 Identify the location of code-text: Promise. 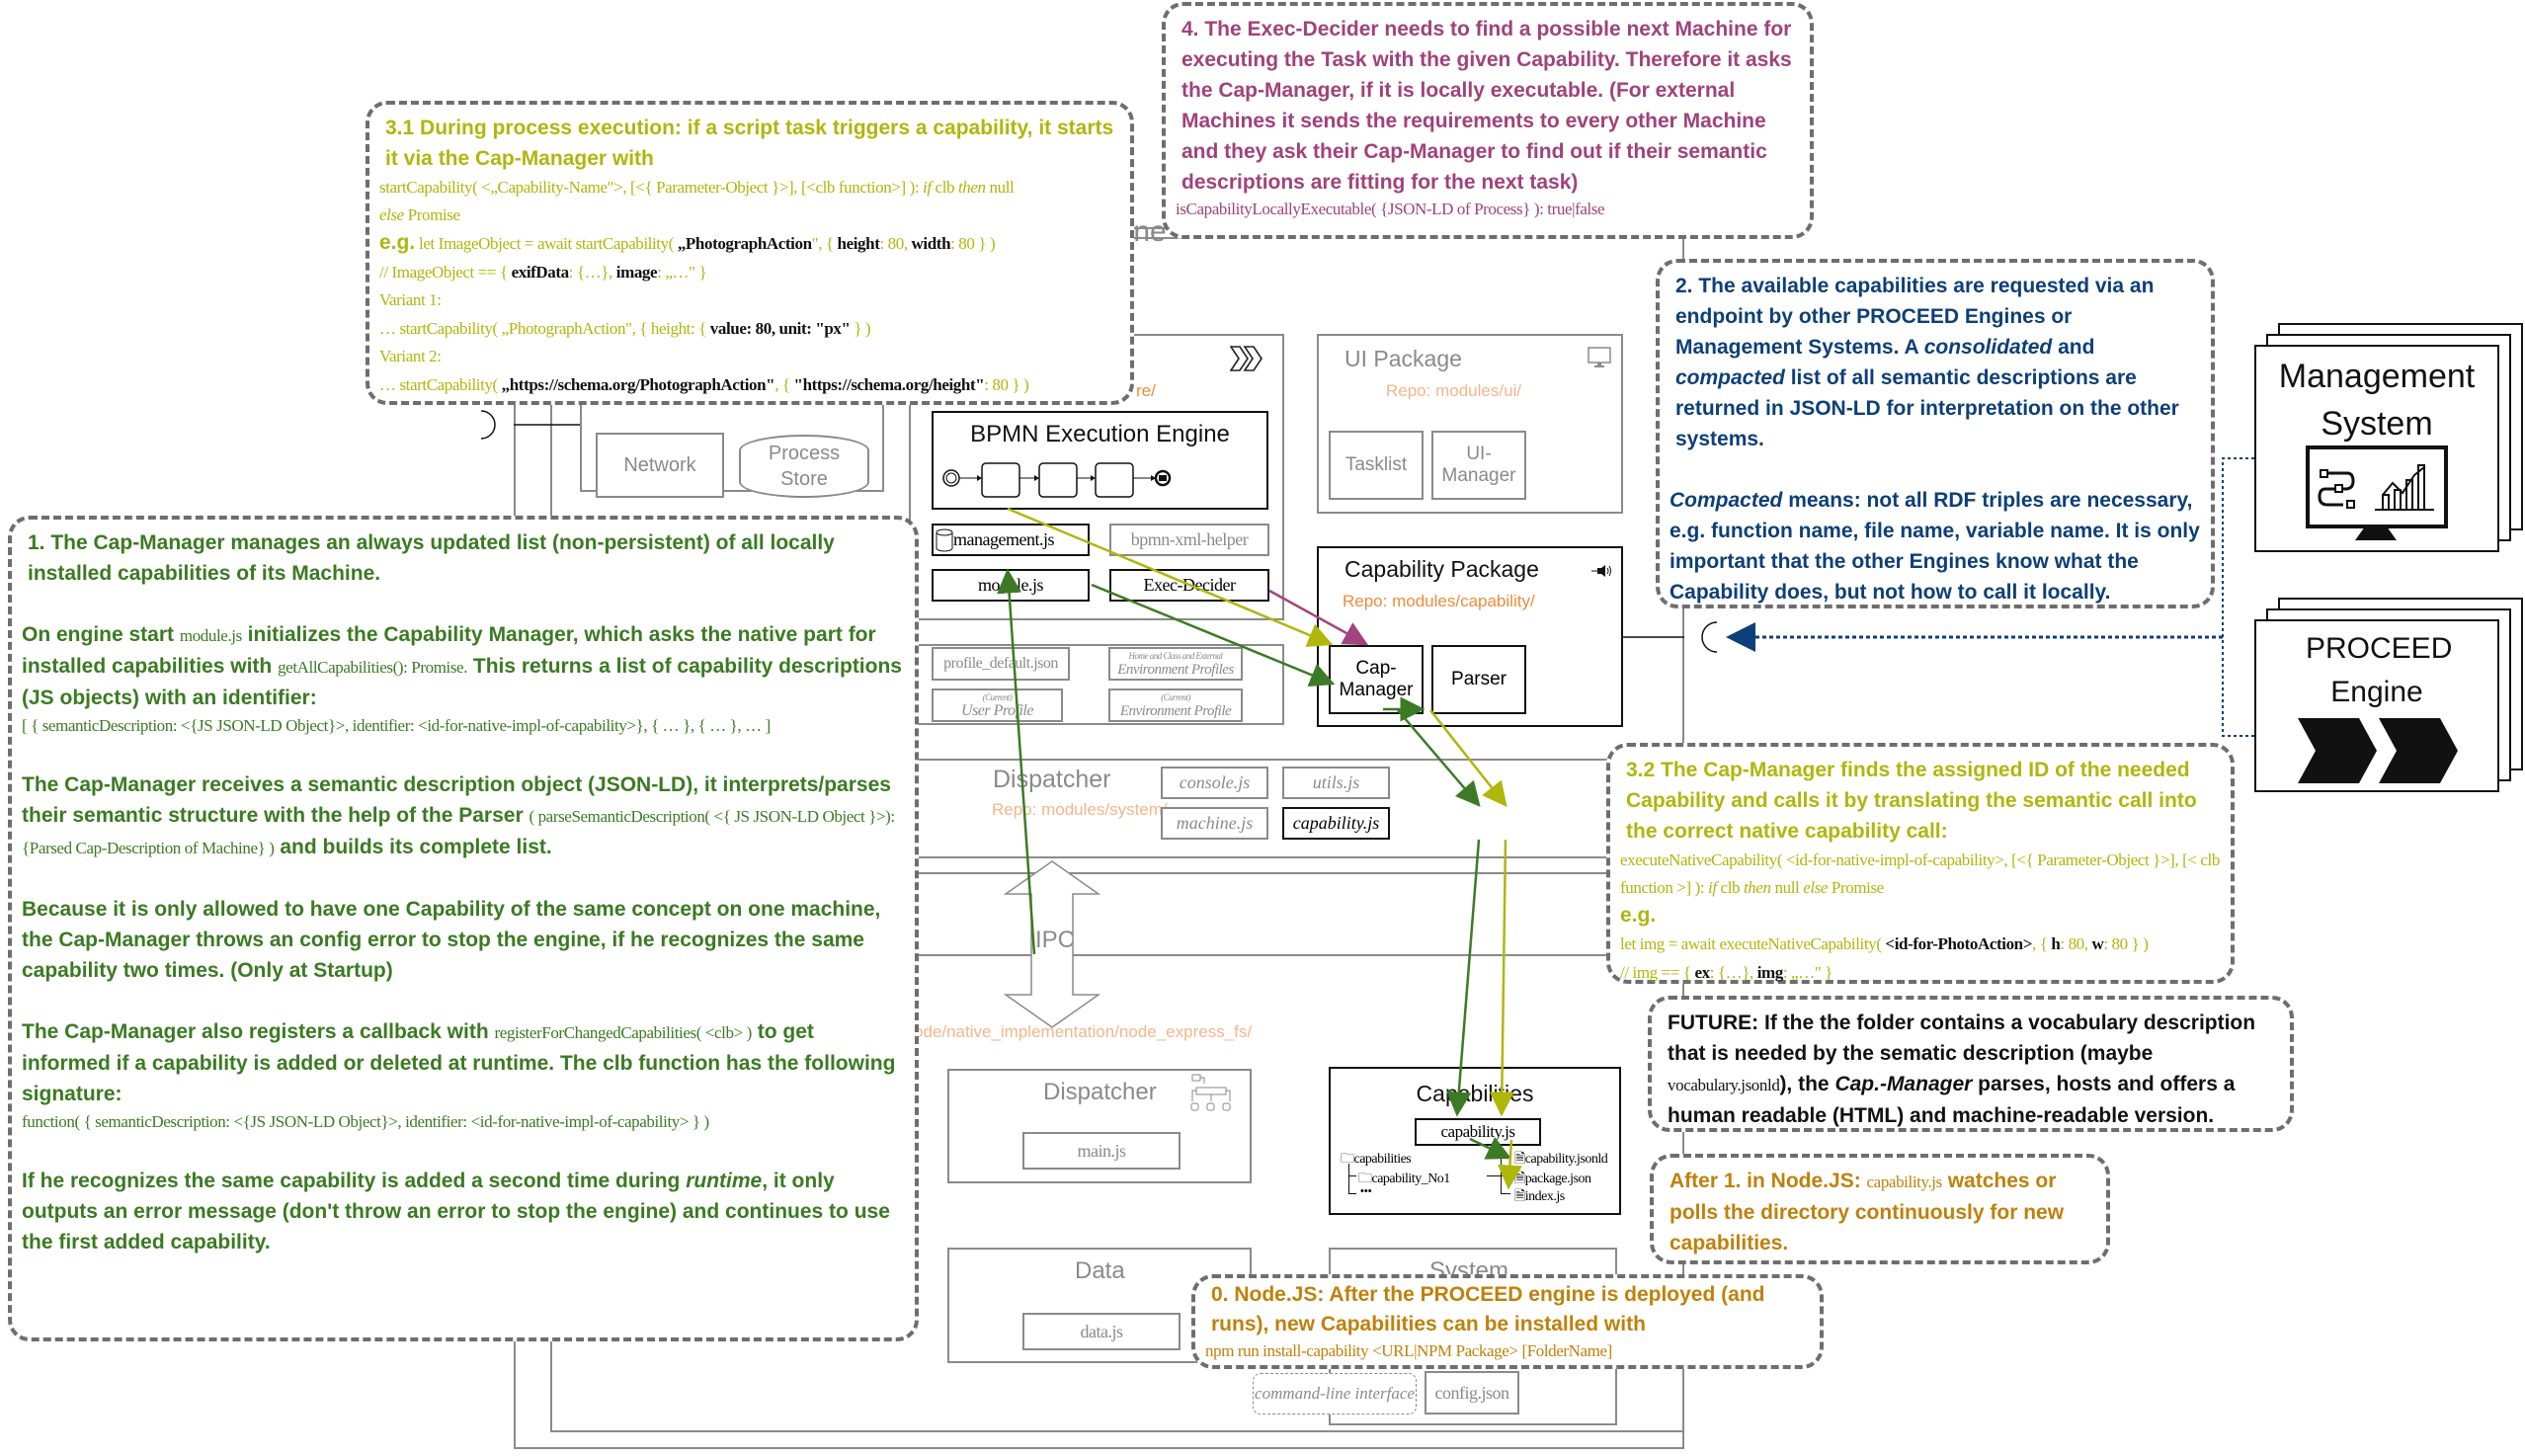
(1856, 887).